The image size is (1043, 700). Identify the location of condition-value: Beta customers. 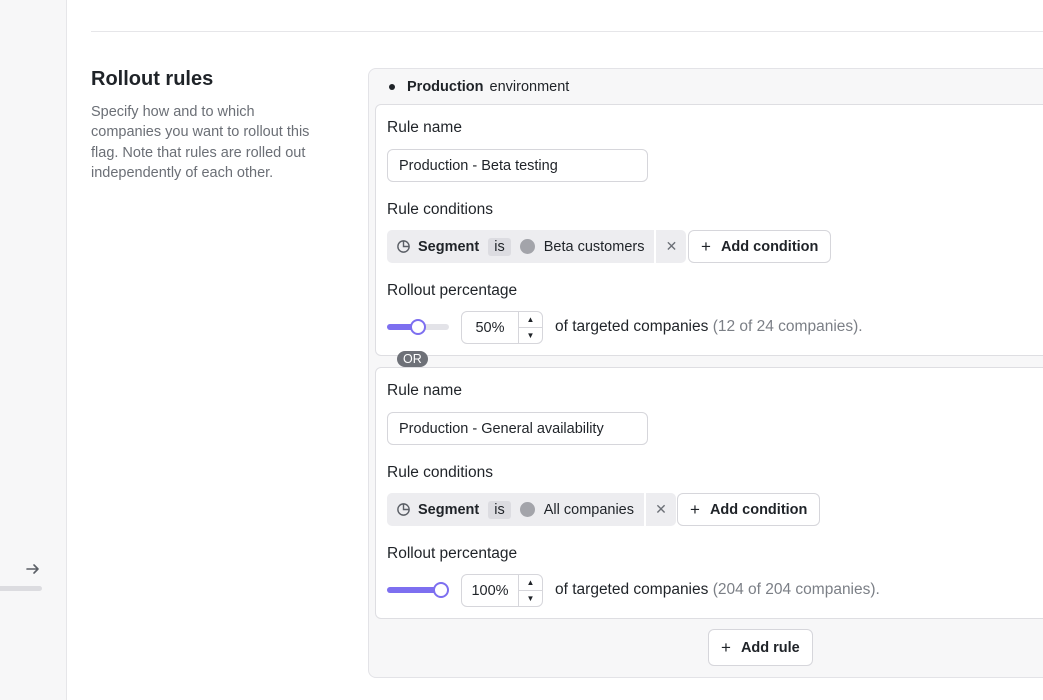
(594, 247).